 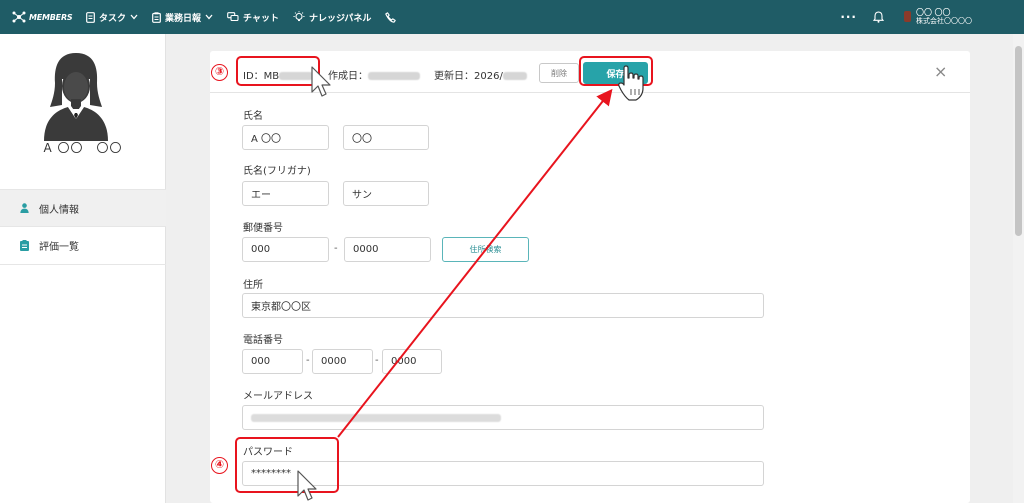 What do you see at coordinates (285, 193) in the screenshot?
I see `last-kana-field: エー` at bounding box center [285, 193].